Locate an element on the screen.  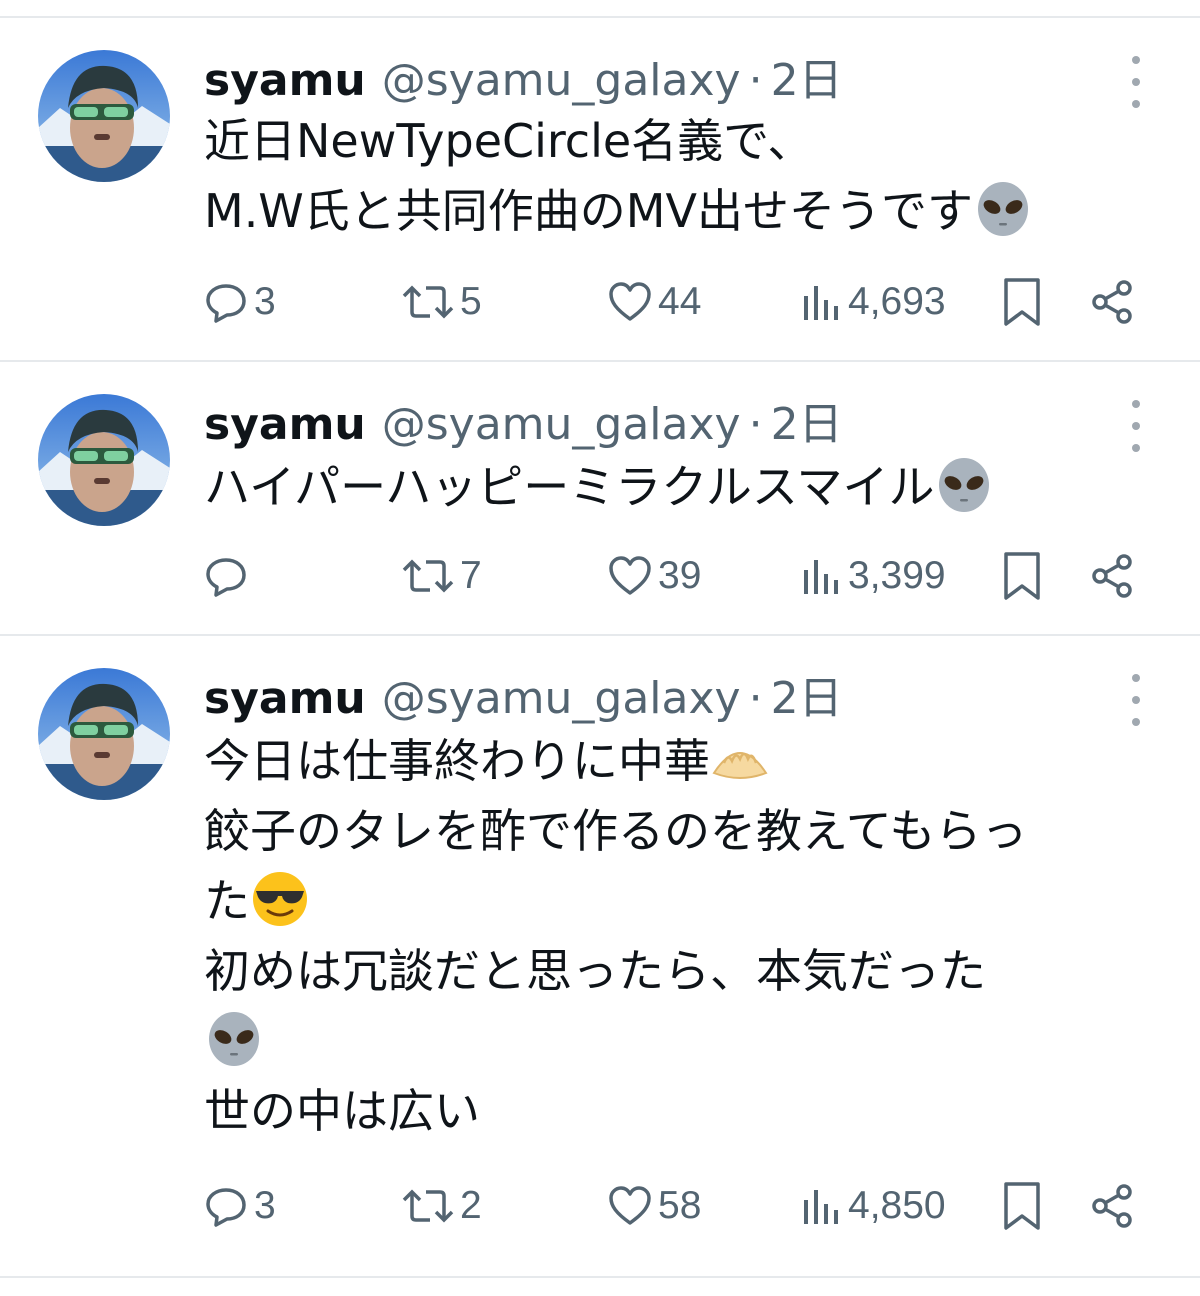
retweet-button: 2 is located at coordinates (441, 1206).